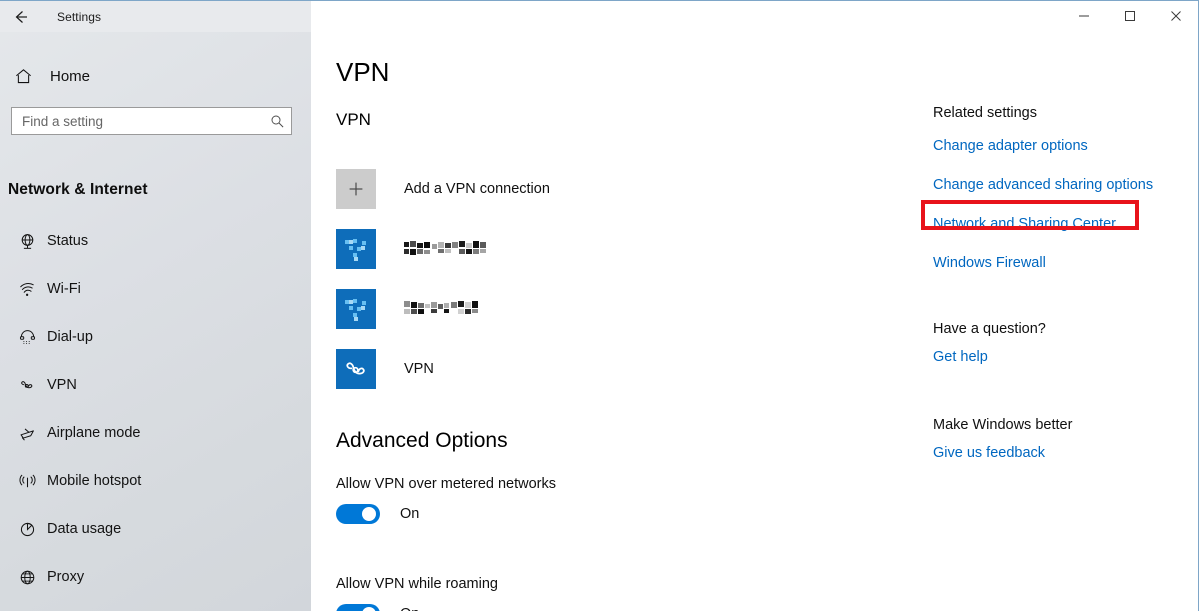  Describe the element at coordinates (989, 357) in the screenshot. I see `link-get-help: Get help` at that location.